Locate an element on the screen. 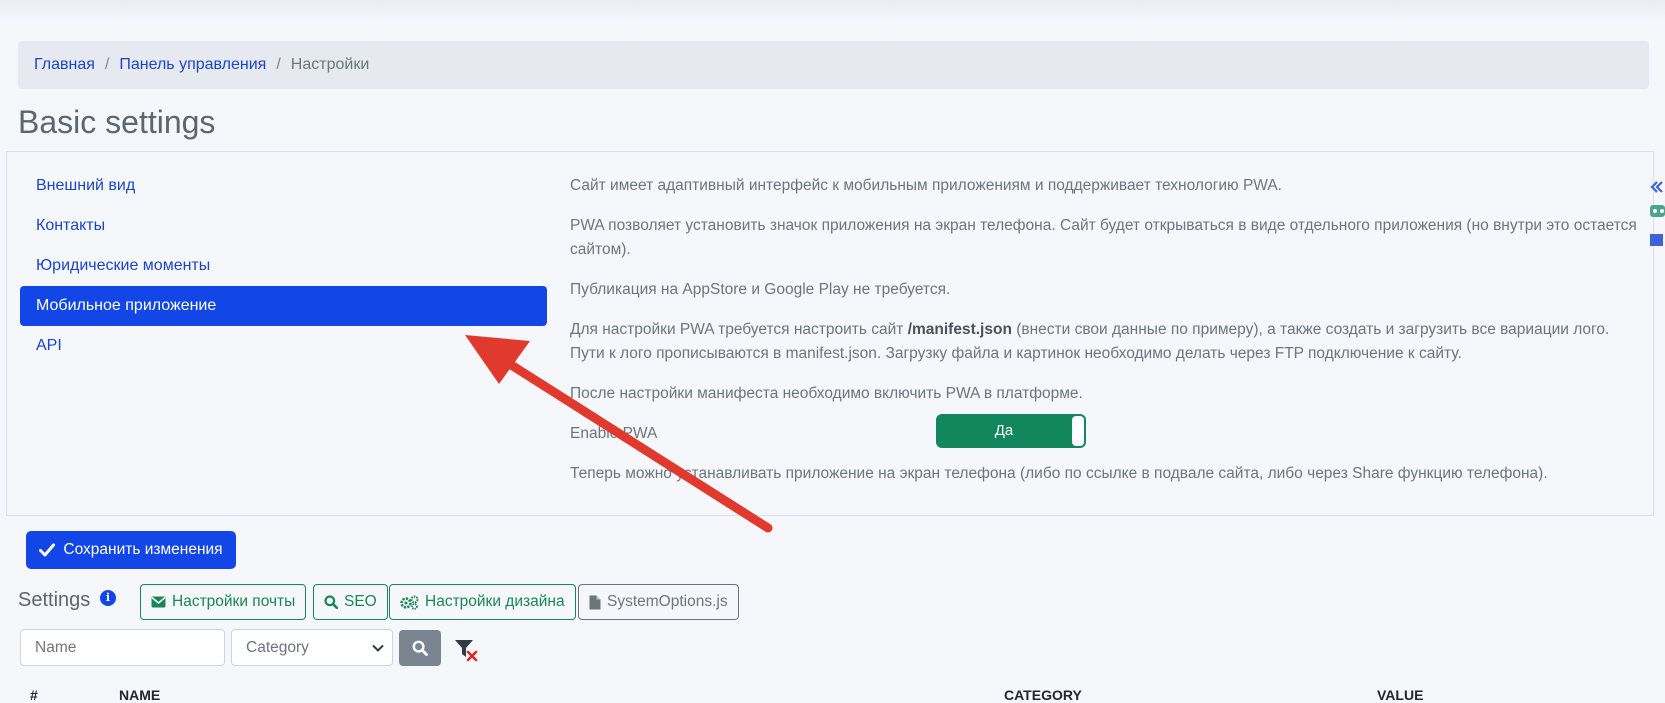  breadcrumb-current: Настройки is located at coordinates (330, 64).